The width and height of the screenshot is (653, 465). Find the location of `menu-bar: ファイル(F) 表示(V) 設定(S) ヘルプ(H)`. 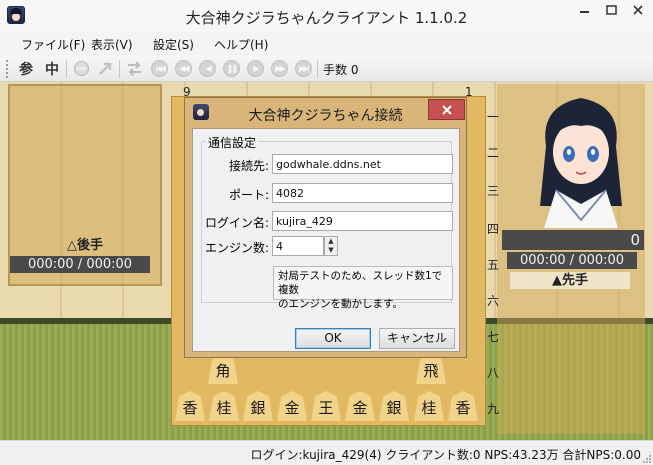

menu-bar: ファイル(F) 表示(V) 設定(S) ヘルプ(H) is located at coordinates (326, 43).